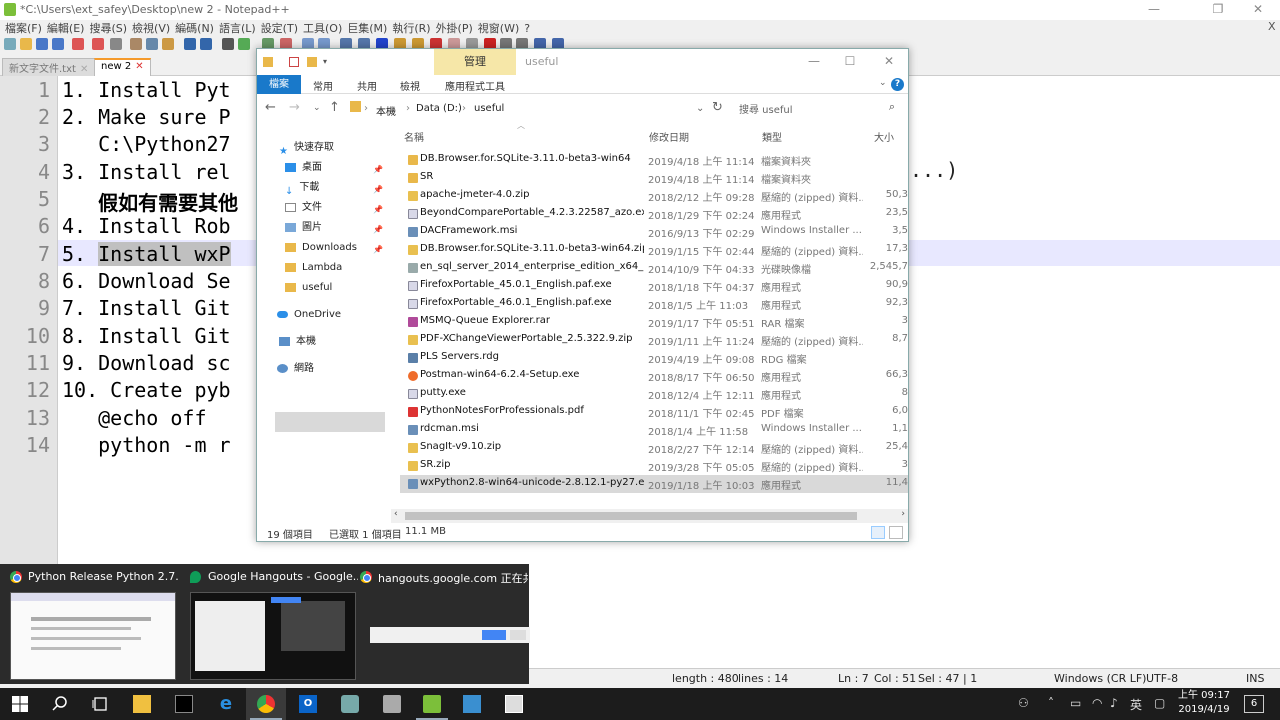  Describe the element at coordinates (411, 28) in the screenshot. I see `menu-run: 執行(R)` at that location.